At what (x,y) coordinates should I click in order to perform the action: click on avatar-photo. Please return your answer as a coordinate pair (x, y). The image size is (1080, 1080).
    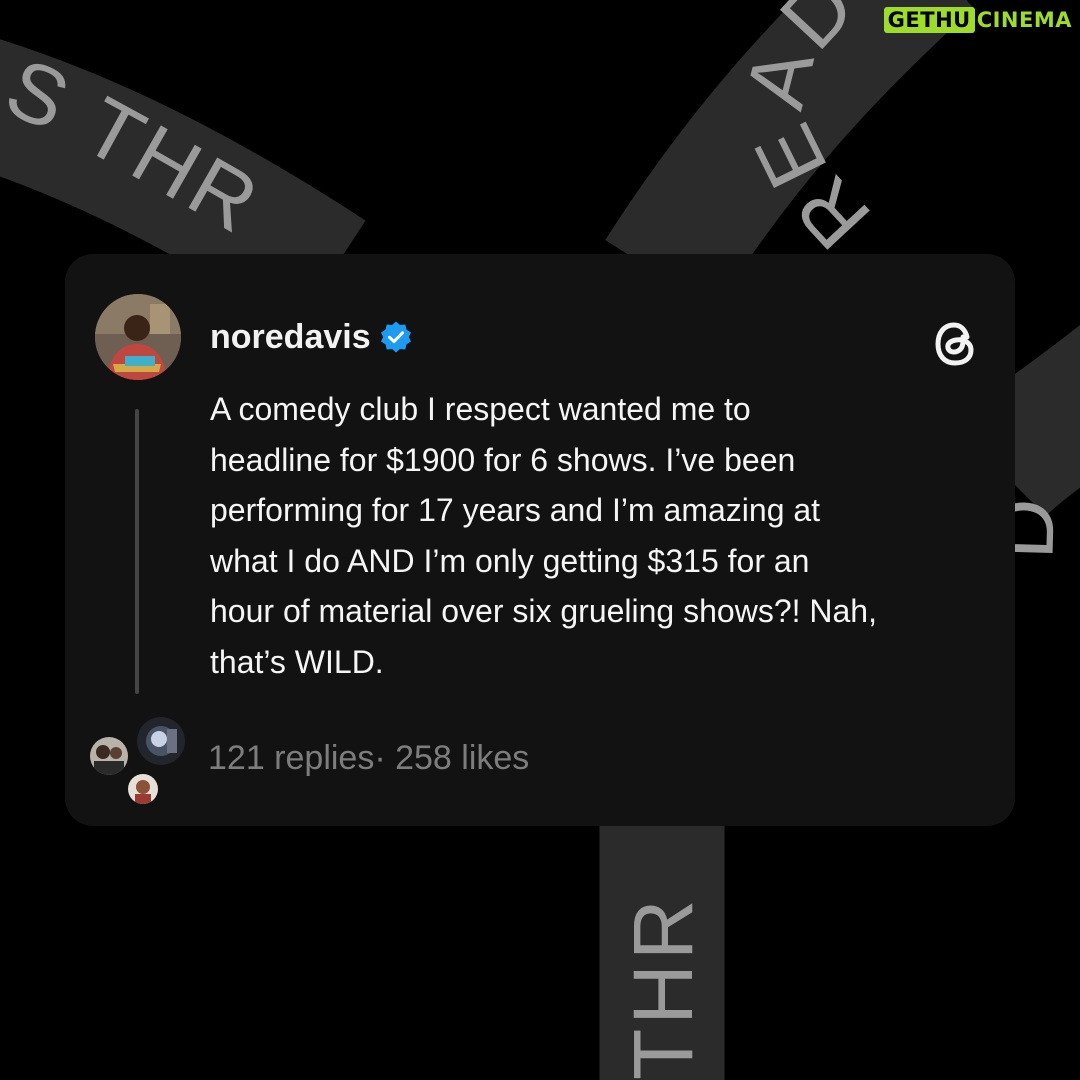
    Looking at the image, I should click on (138, 337).